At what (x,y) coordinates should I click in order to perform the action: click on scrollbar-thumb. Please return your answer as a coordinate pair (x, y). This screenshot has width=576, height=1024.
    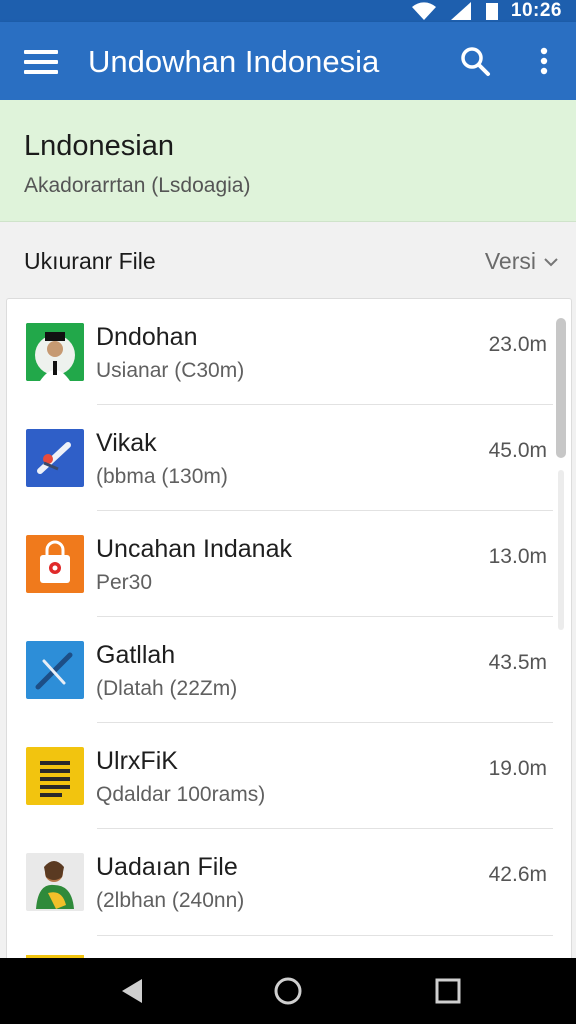
    Looking at the image, I should click on (561, 388).